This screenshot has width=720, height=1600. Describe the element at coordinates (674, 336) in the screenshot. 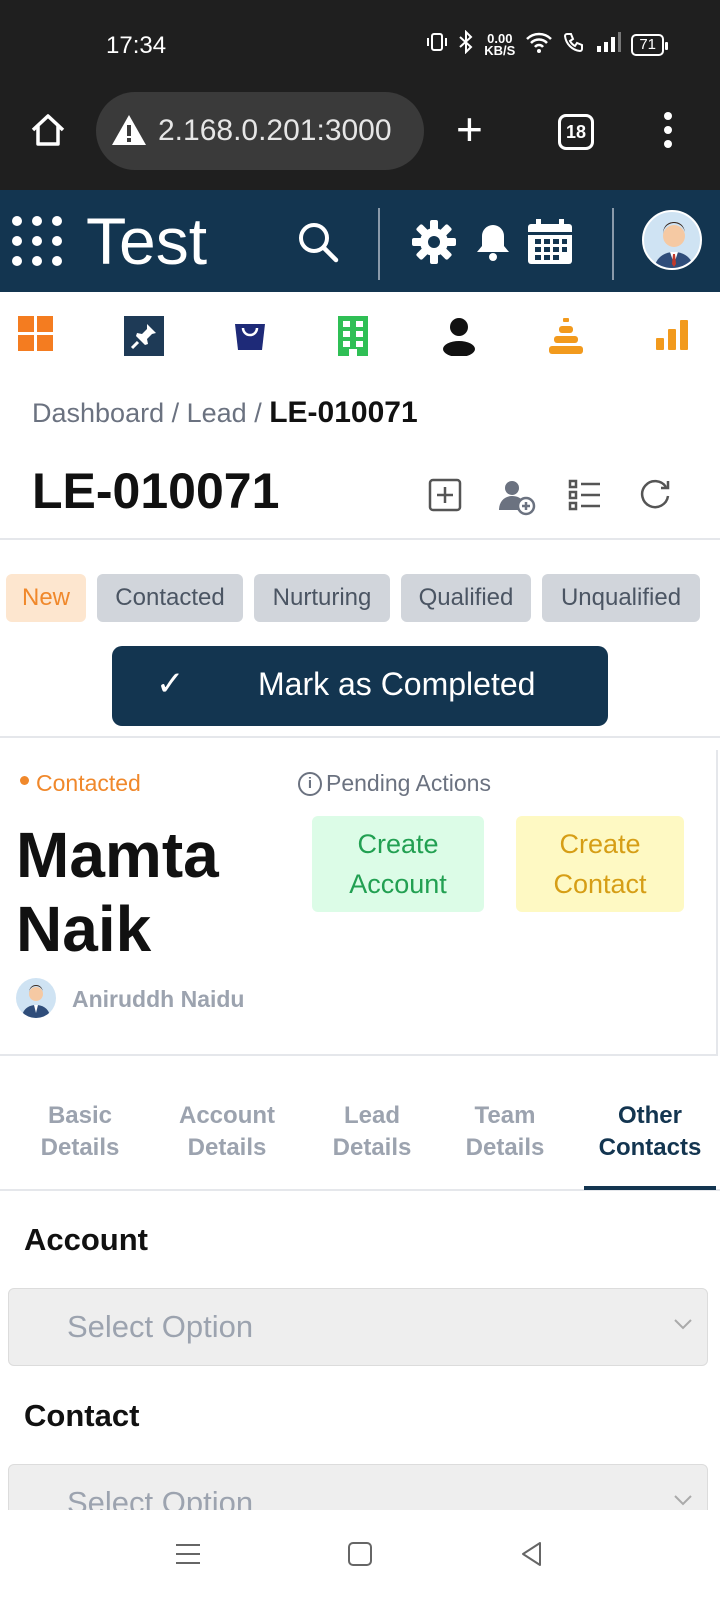

I see `bar-chart-module-icon` at that location.